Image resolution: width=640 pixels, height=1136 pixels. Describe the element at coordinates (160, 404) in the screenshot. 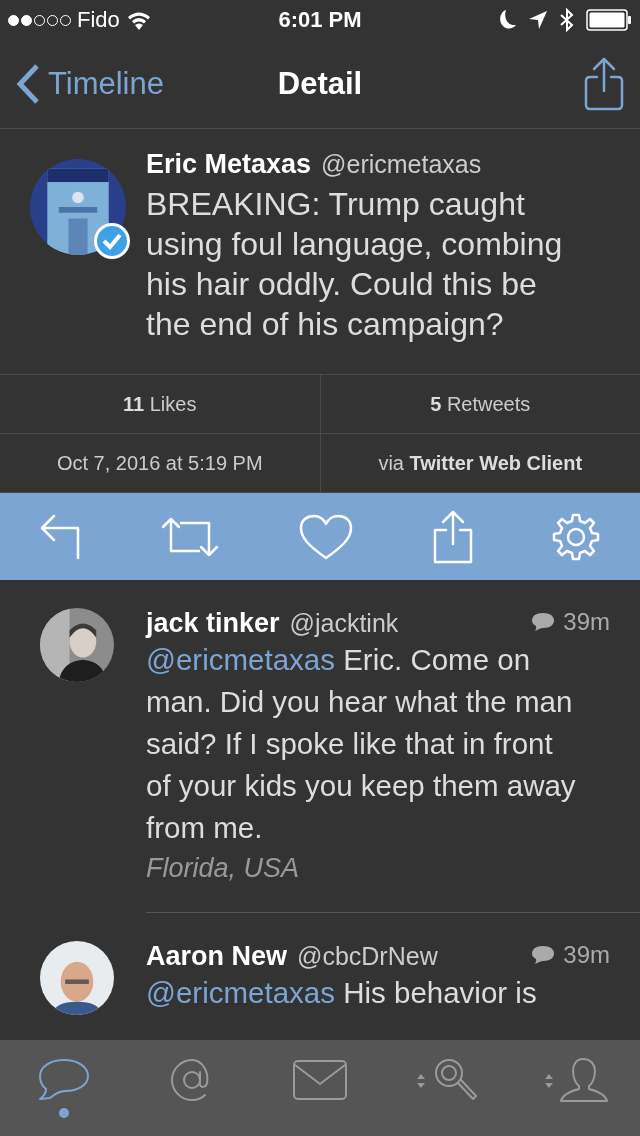

I see `stat-count: 11 Likes` at that location.